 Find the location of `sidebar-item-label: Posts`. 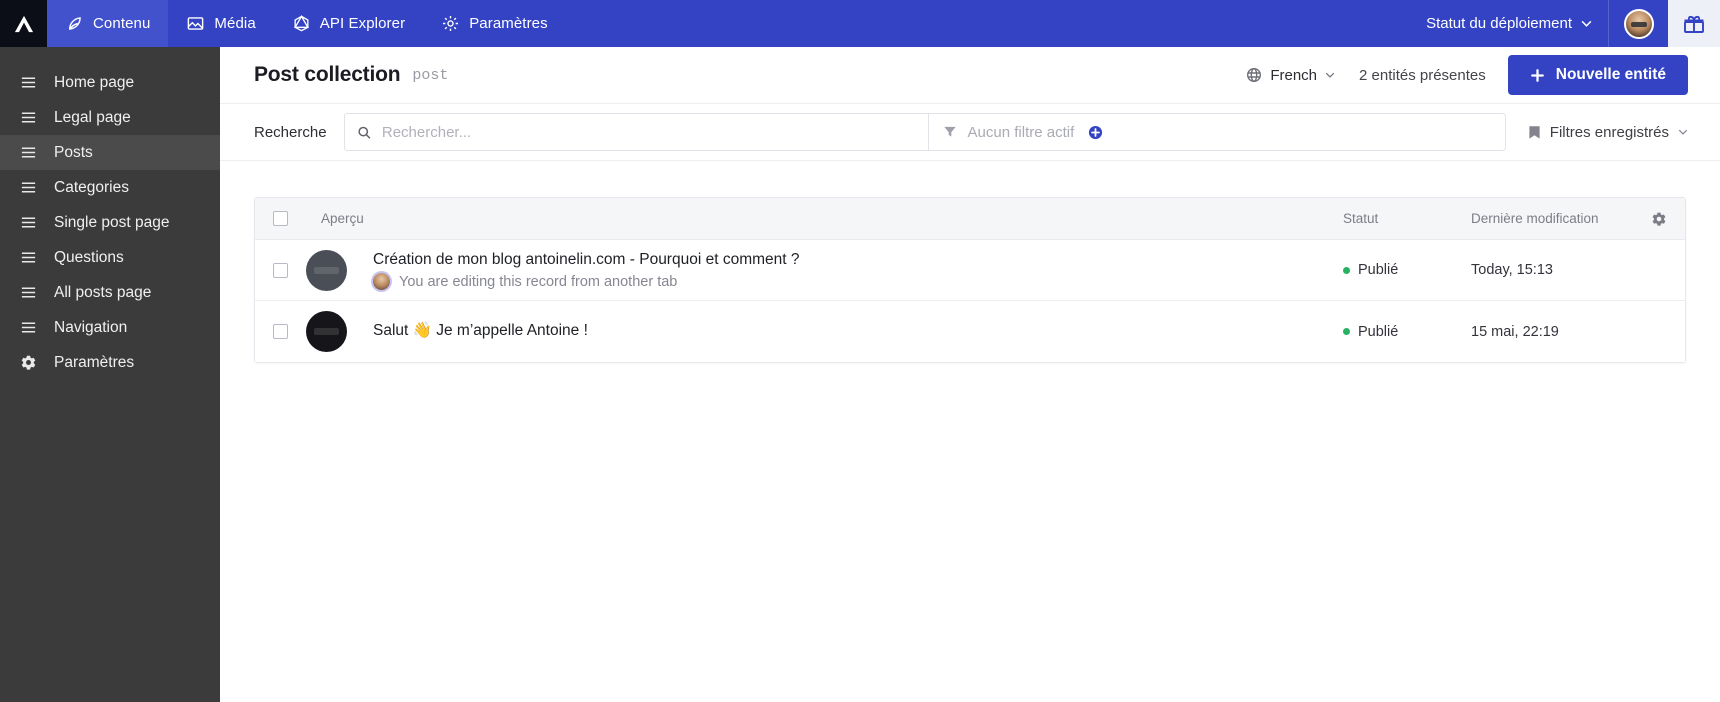

sidebar-item-label: Posts is located at coordinates (73, 152).